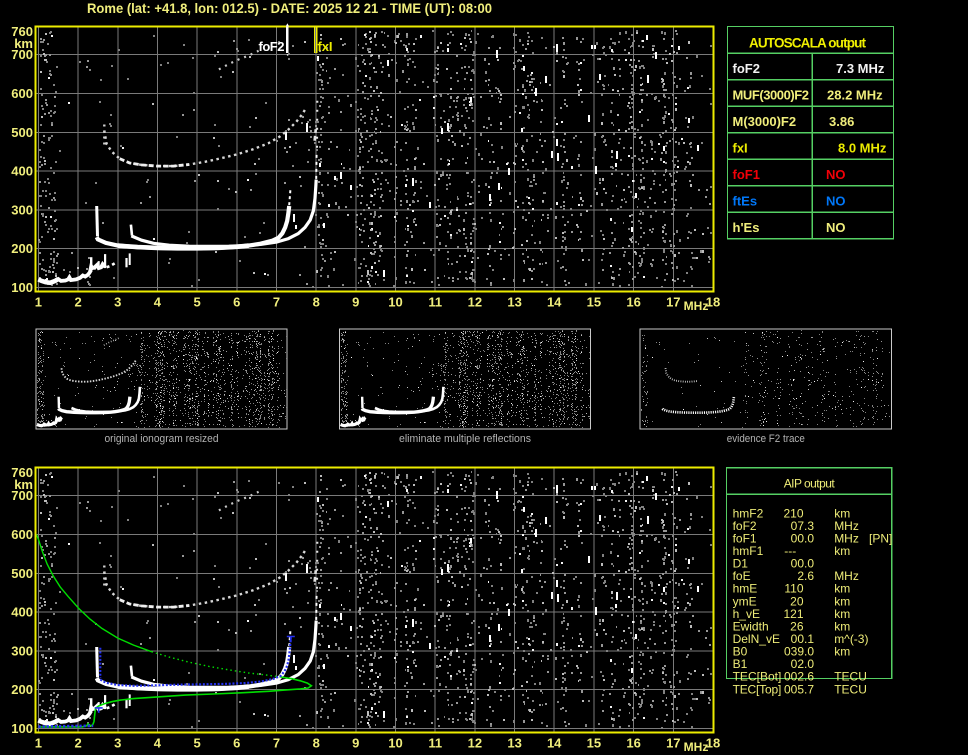 The image size is (968, 755). Describe the element at coordinates (765, 121) in the screenshot. I see `svg-text: M(3000)F2` at that location.